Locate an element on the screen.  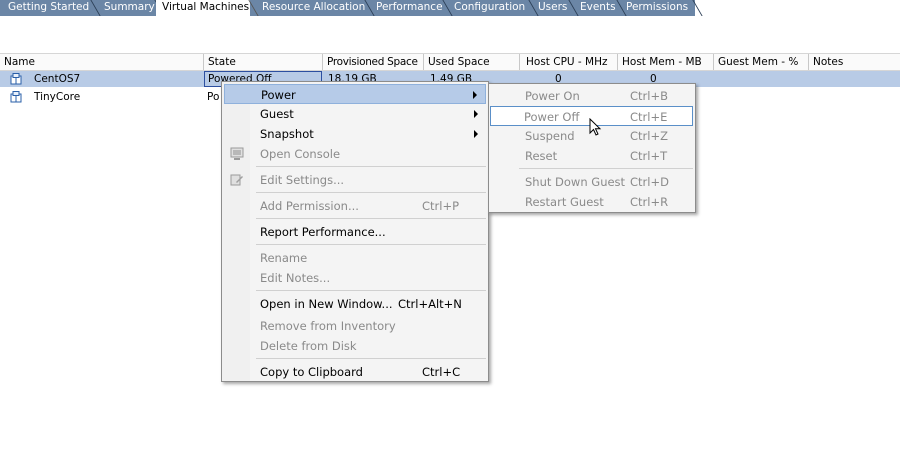
menu-item-label: Power is located at coordinates (278, 95).